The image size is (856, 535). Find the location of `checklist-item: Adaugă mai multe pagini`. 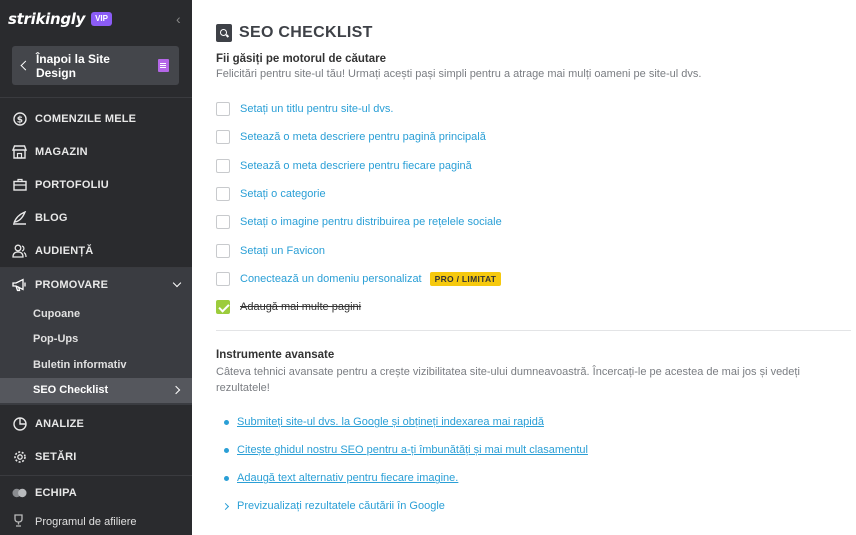

checklist-item: Adaugă mai multe pagini is located at coordinates (536, 307).